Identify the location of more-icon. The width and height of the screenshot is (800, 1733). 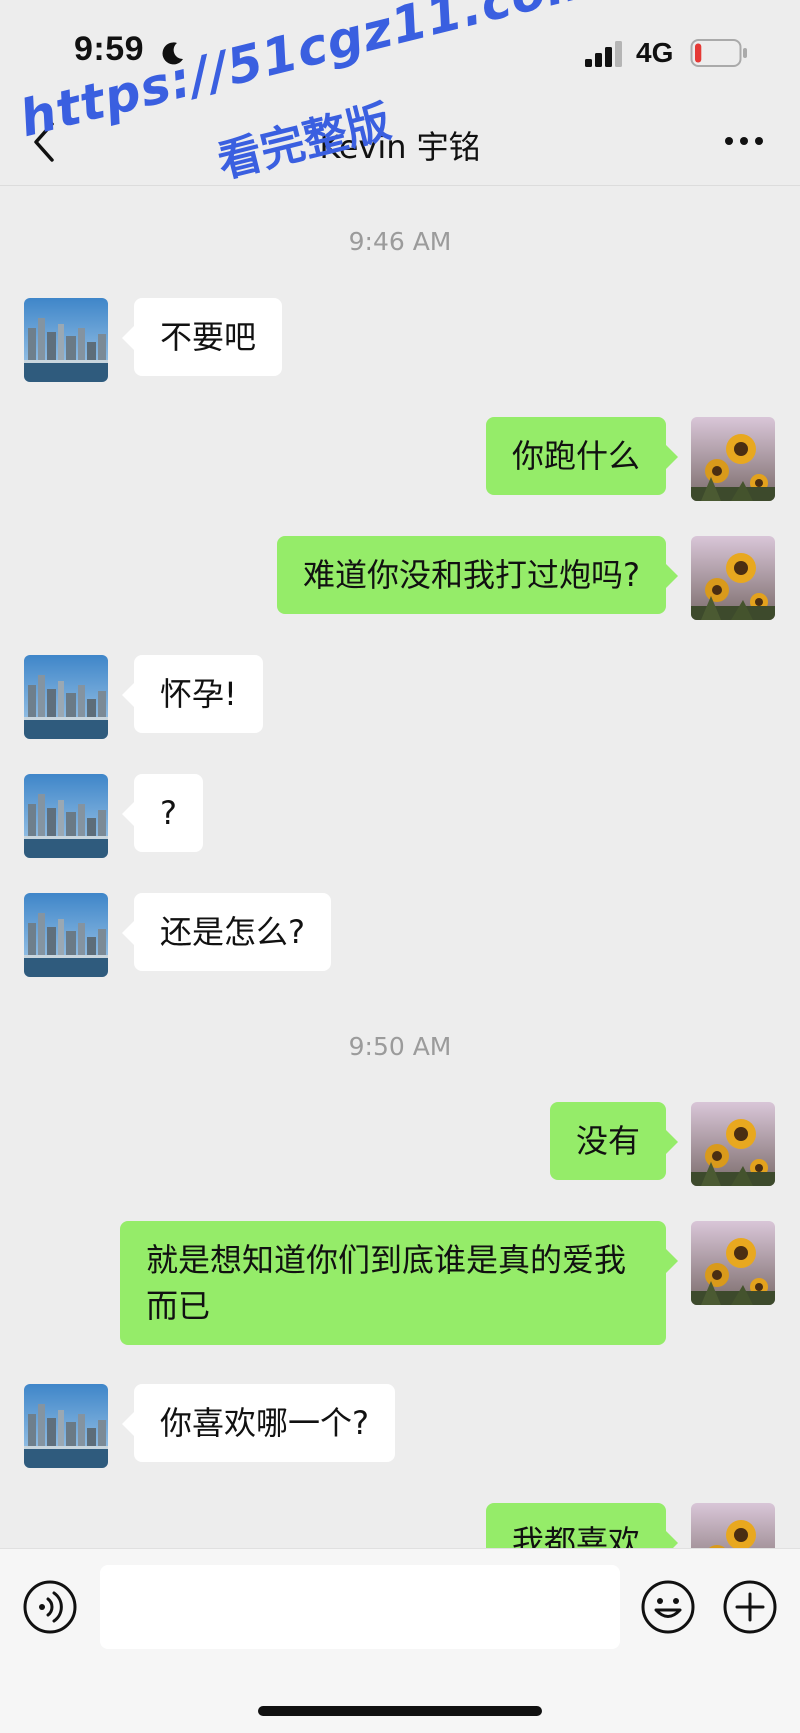
(744, 141).